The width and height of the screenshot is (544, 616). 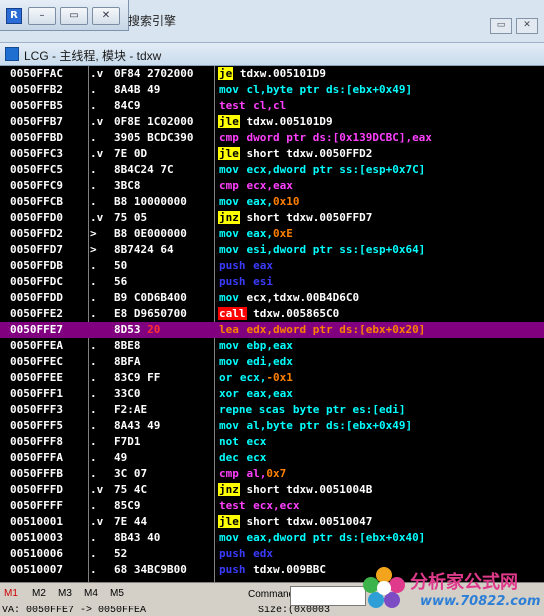 I want to click on instruction-row: 0050FFEE. 83C9 FF or ecx,-0x1, so click(x=272, y=378).